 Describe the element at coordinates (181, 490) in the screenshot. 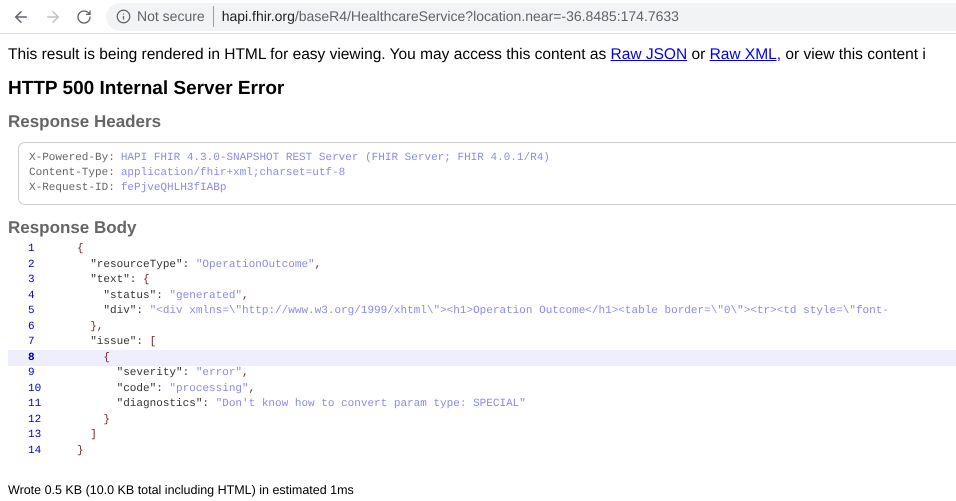

I see `footer-text: Wrote 0.5 KB (10.0 KB total including HTML) in estimated 1ms` at that location.